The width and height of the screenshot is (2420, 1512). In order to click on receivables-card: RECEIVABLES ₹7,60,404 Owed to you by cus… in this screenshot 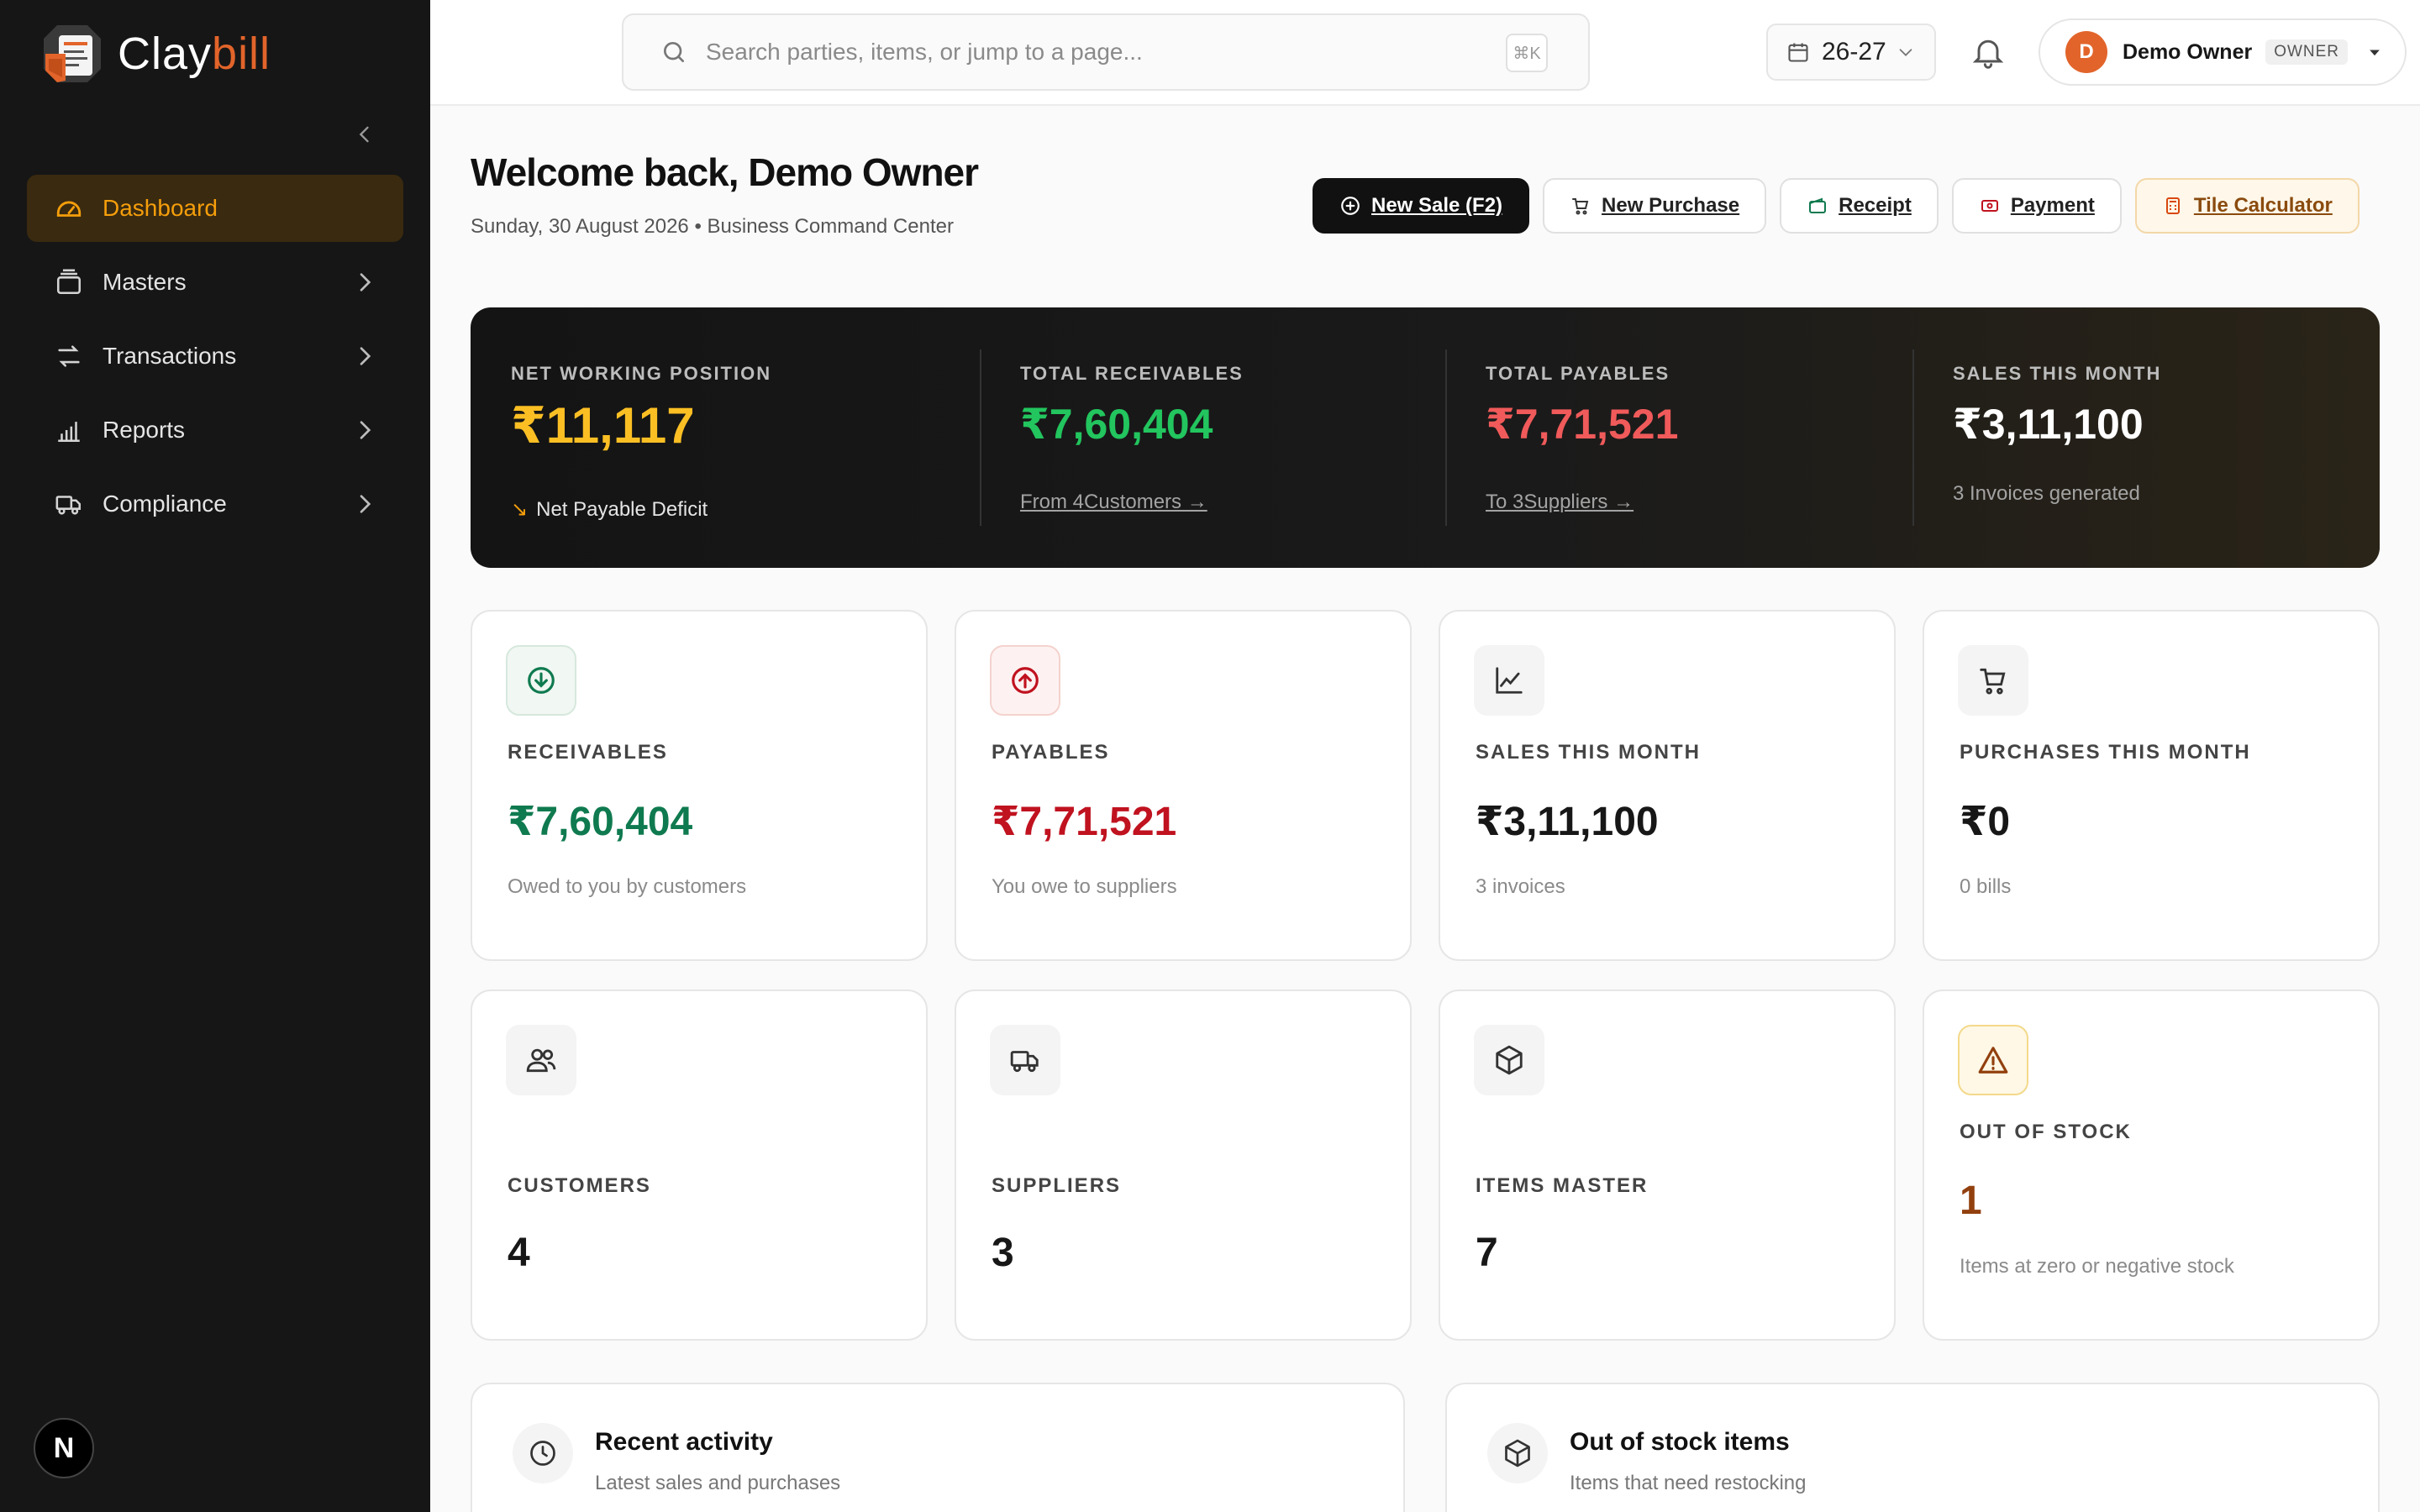, I will do `click(699, 785)`.